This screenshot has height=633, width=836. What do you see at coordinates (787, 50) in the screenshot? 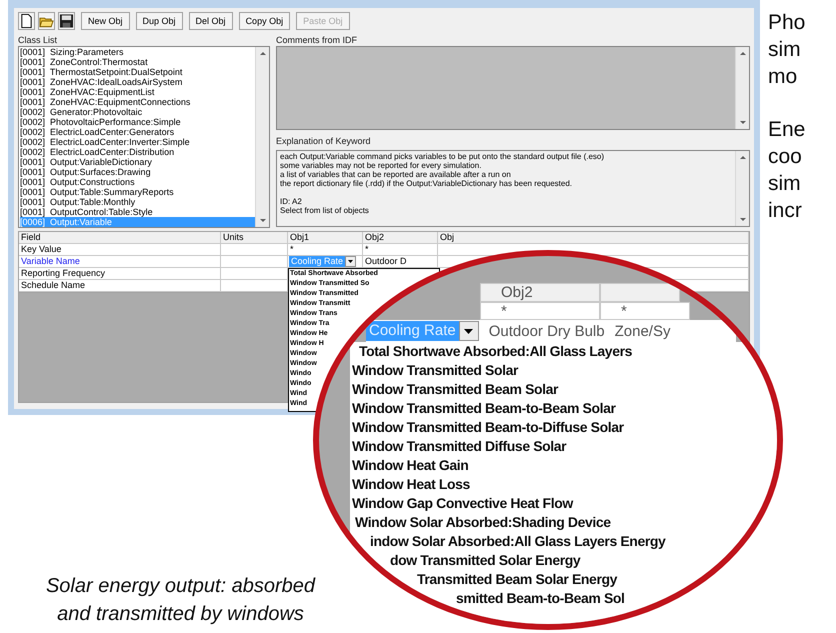
I see `slide-text: Pho sim mo` at bounding box center [787, 50].